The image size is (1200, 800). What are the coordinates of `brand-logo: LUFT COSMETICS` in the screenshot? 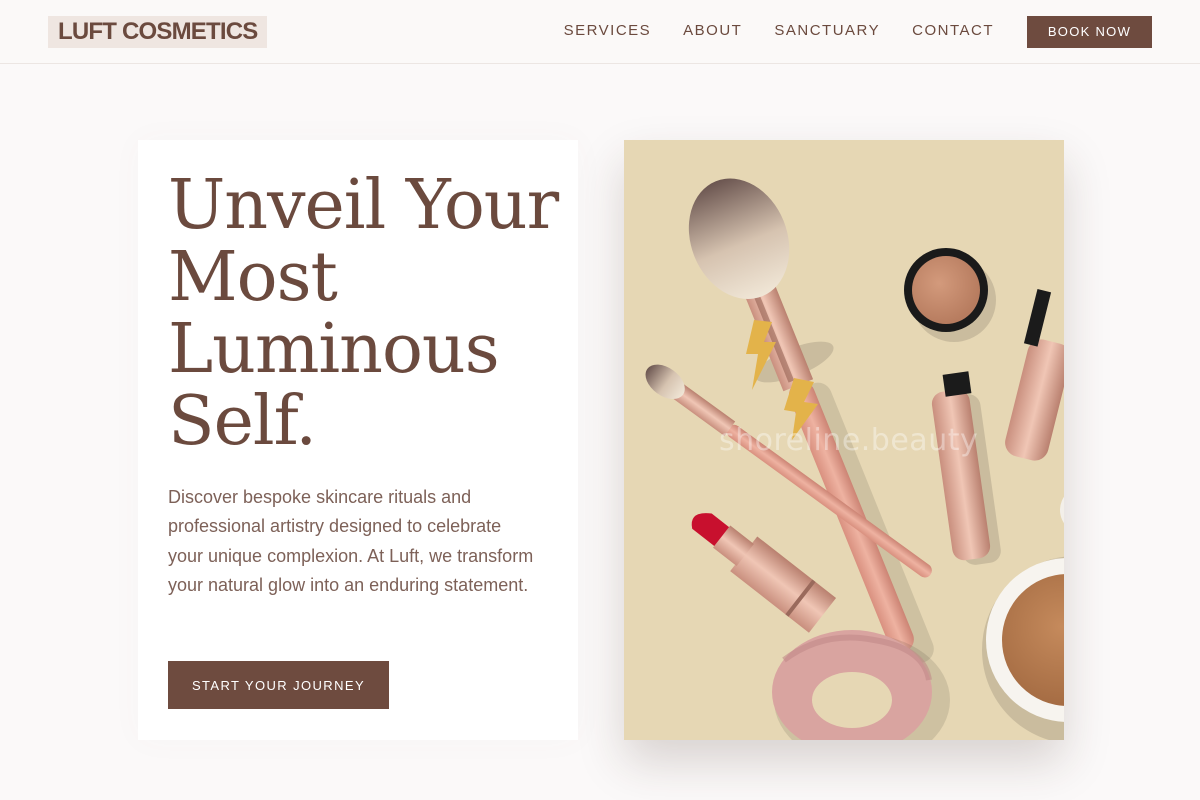 It's located at (158, 32).